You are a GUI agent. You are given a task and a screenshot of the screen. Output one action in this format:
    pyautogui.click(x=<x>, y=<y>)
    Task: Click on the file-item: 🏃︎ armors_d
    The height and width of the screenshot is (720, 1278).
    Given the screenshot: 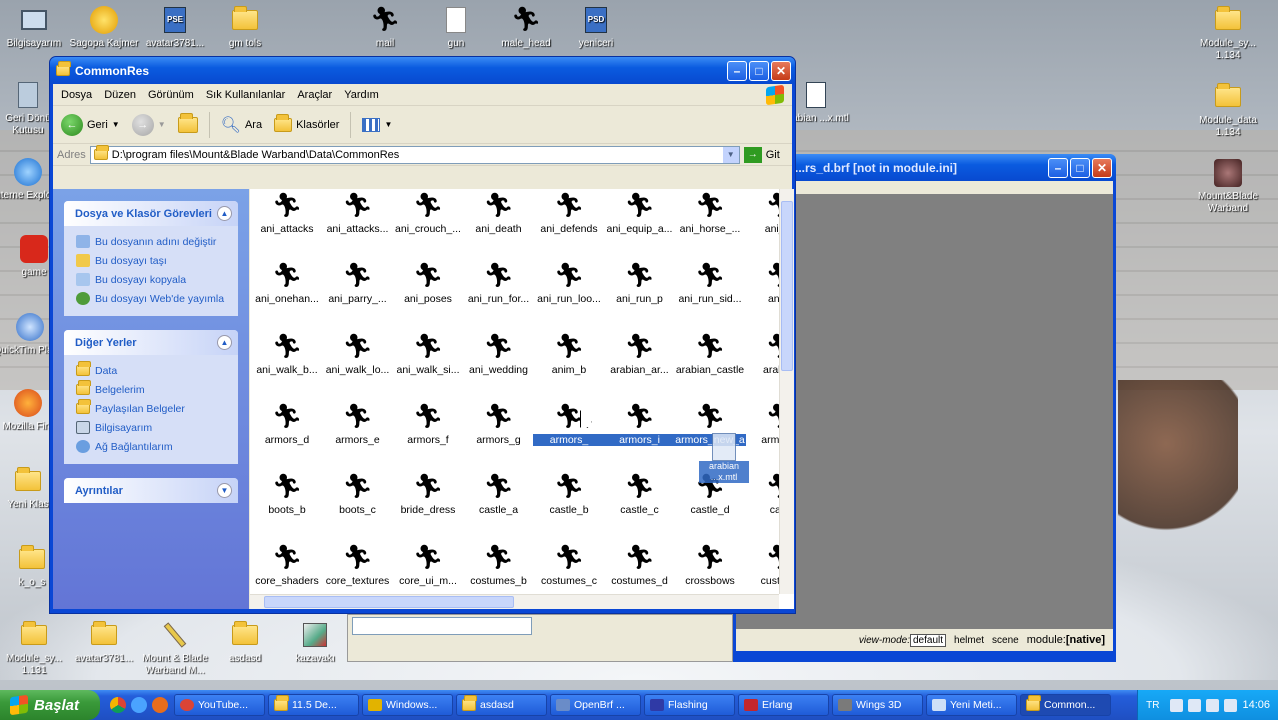 What is the action you would take?
    pyautogui.click(x=287, y=433)
    